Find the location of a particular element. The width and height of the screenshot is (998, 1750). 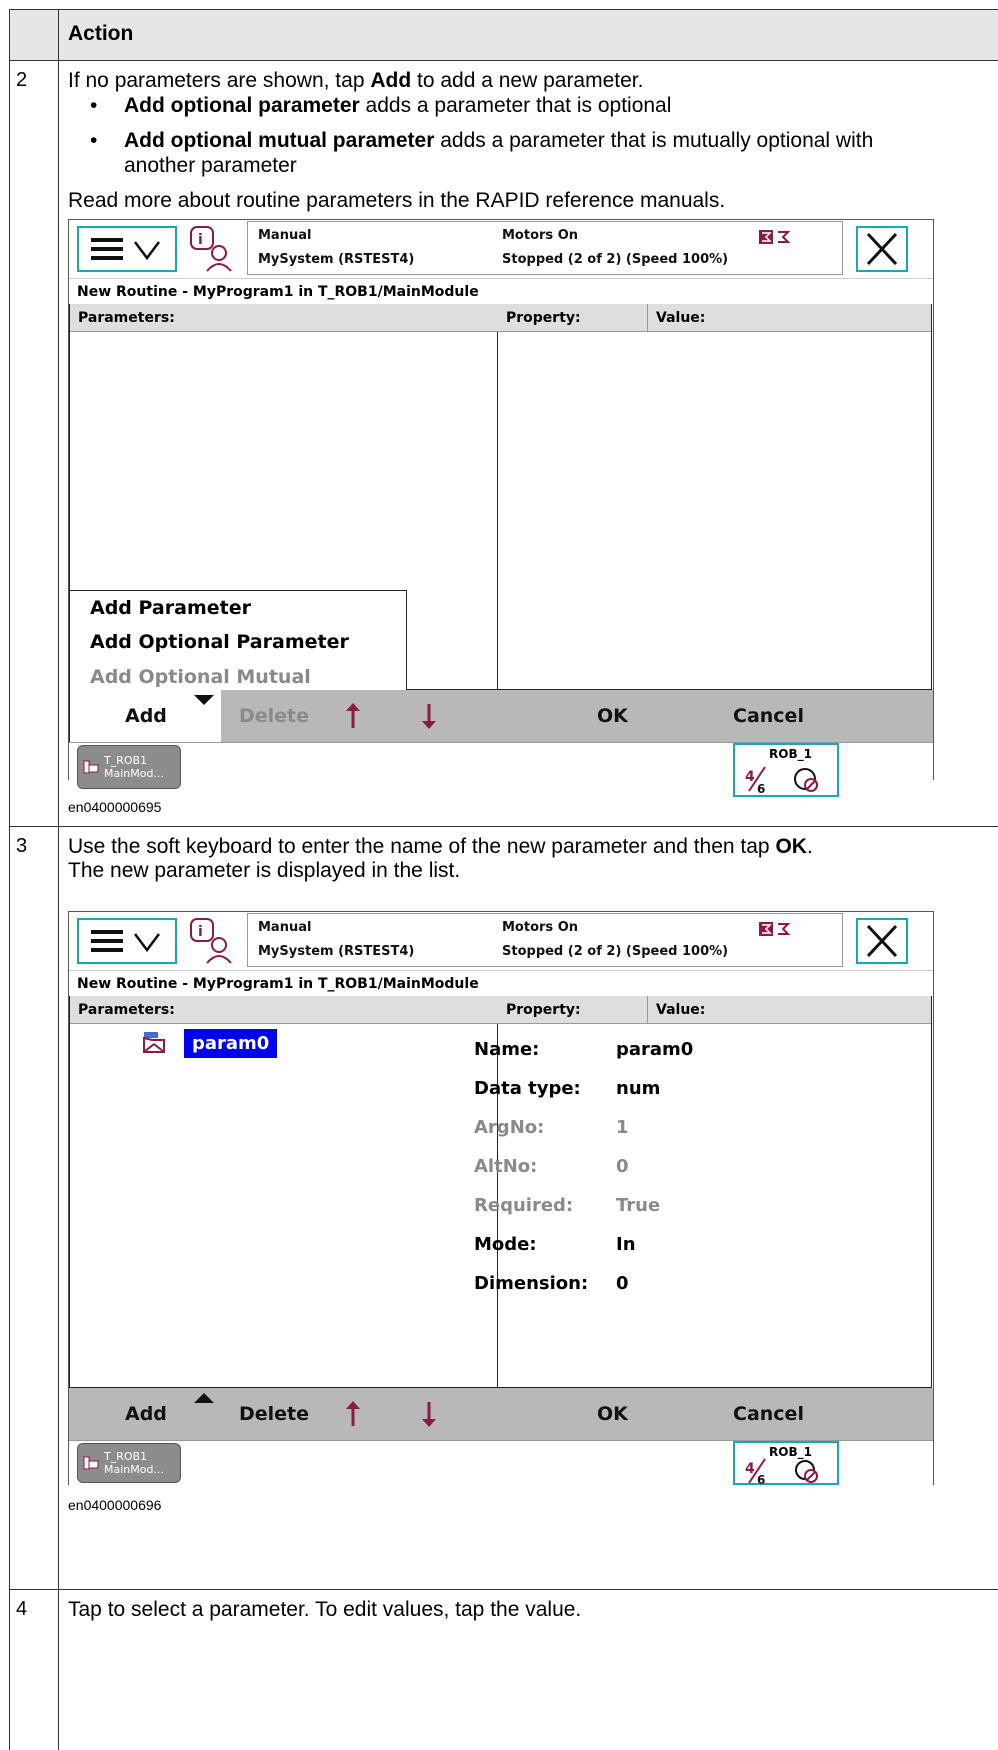

prop-value-required: True is located at coordinates (638, 1205).